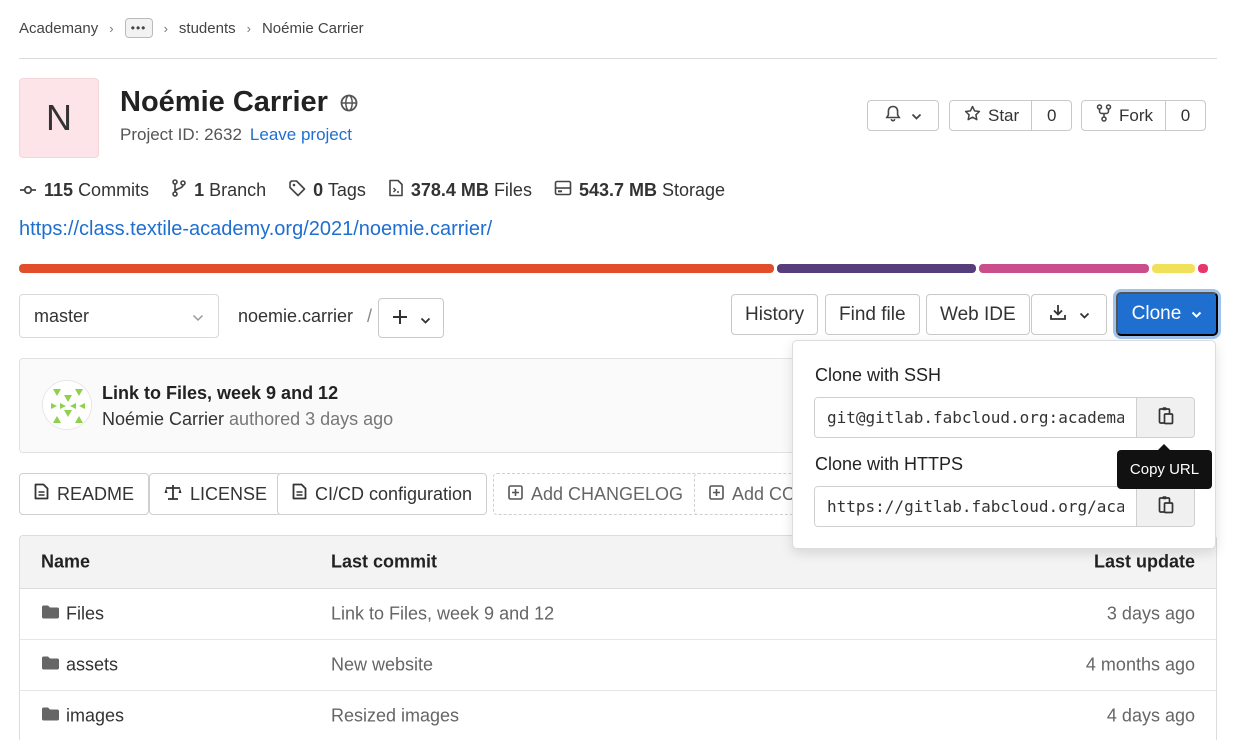  I want to click on repository-languages-bar, so click(618, 268).